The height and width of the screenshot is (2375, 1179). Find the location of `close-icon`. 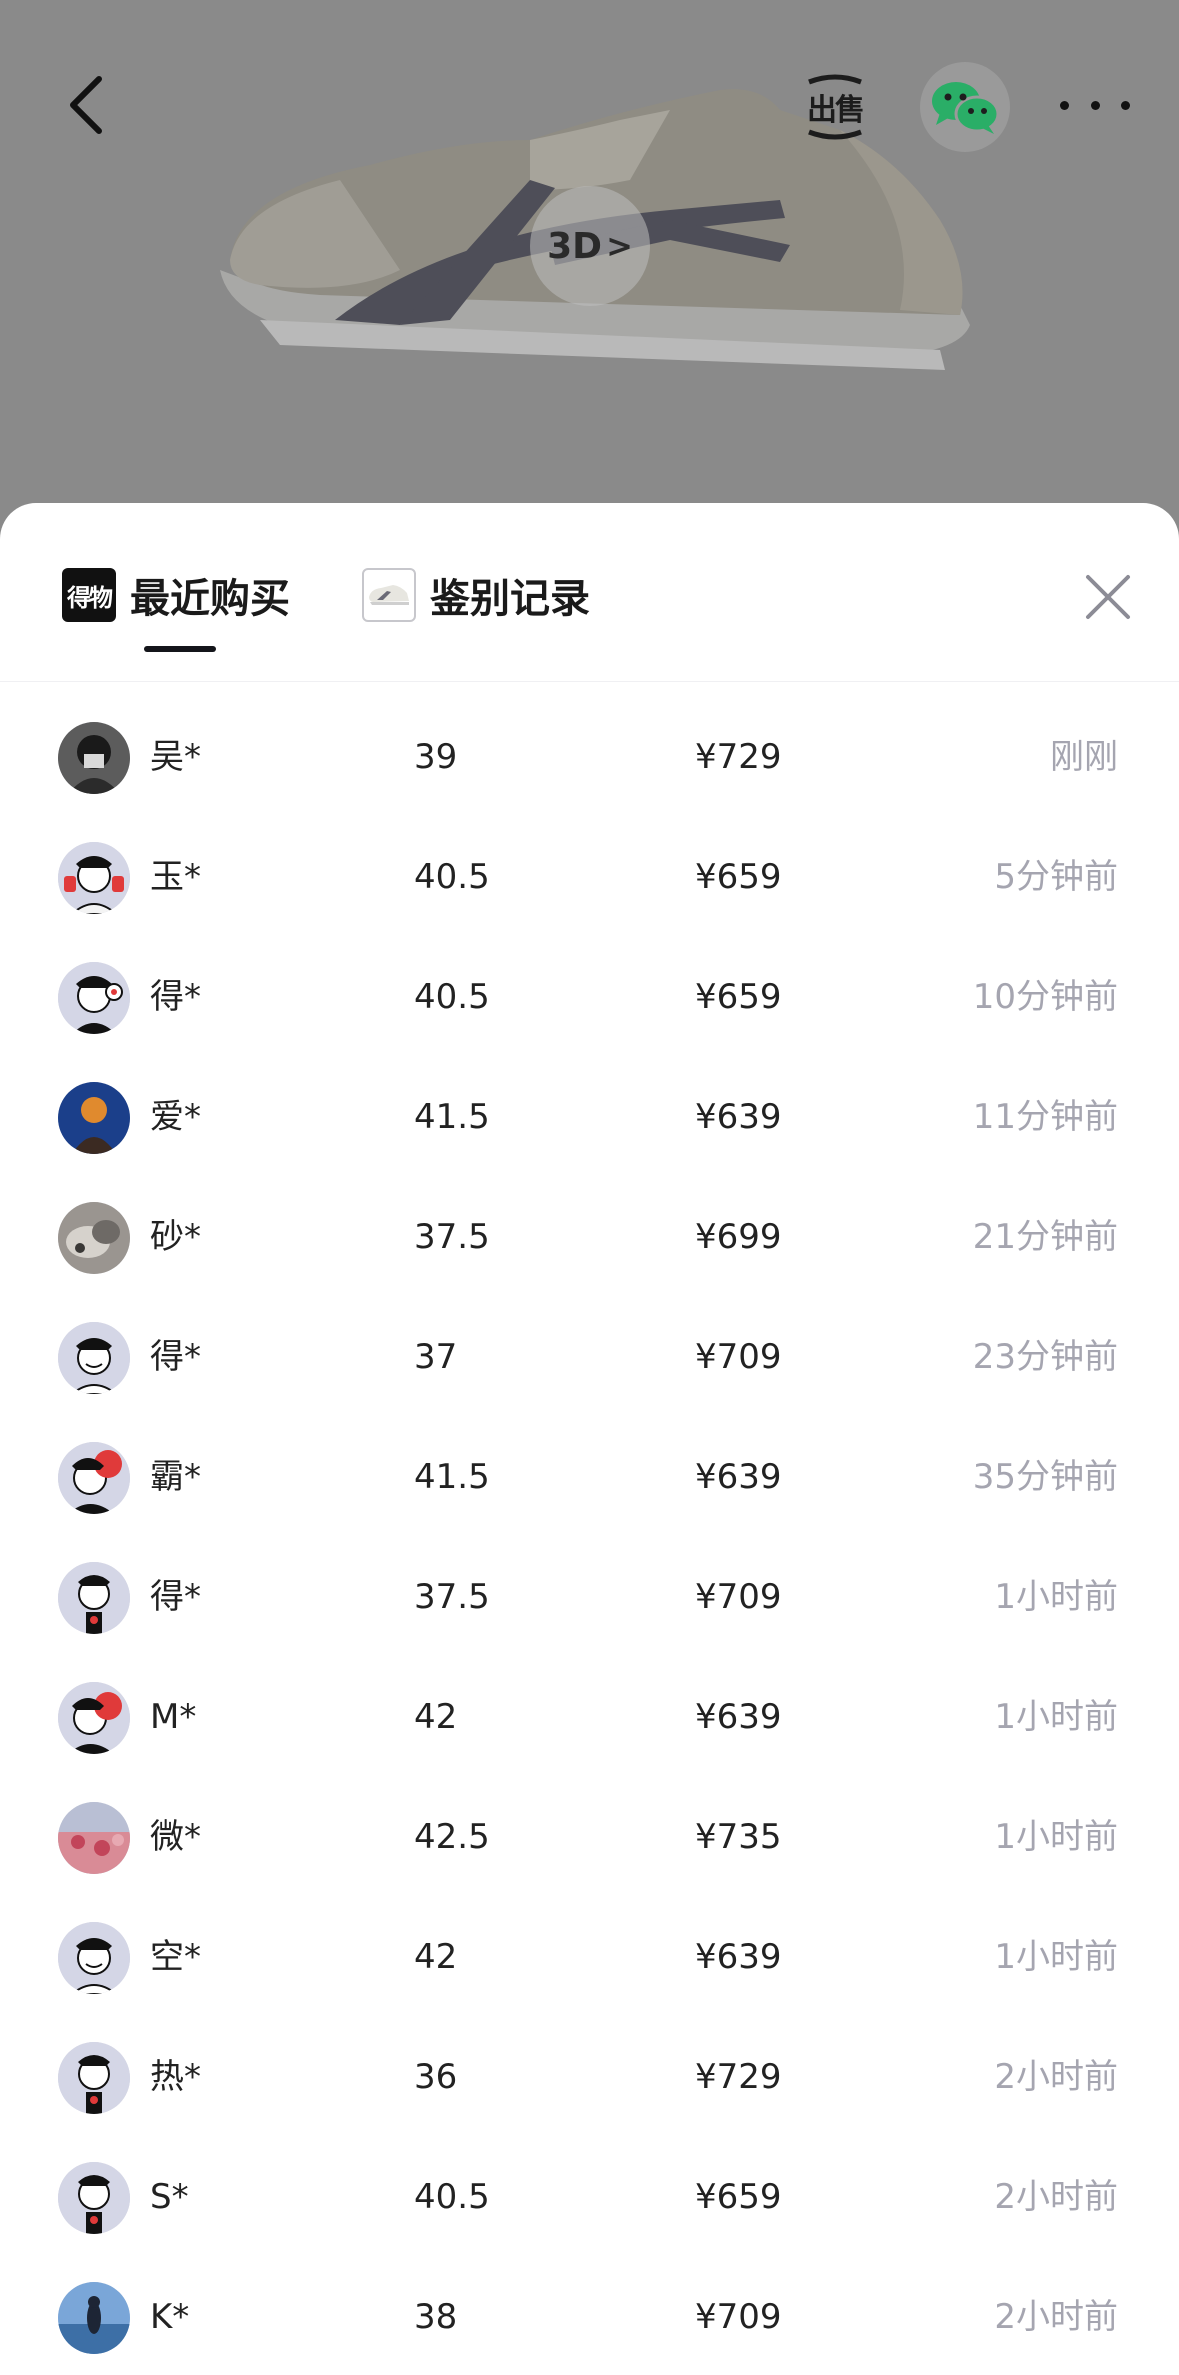

close-icon is located at coordinates (1108, 597).